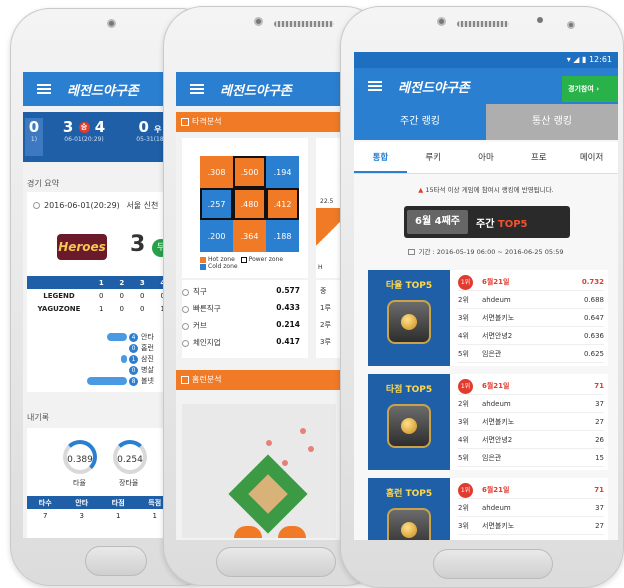 The width and height of the screenshot is (624, 588). Describe the element at coordinates (259, 89) in the screenshot. I see `app-header: 레전드야구존` at that location.